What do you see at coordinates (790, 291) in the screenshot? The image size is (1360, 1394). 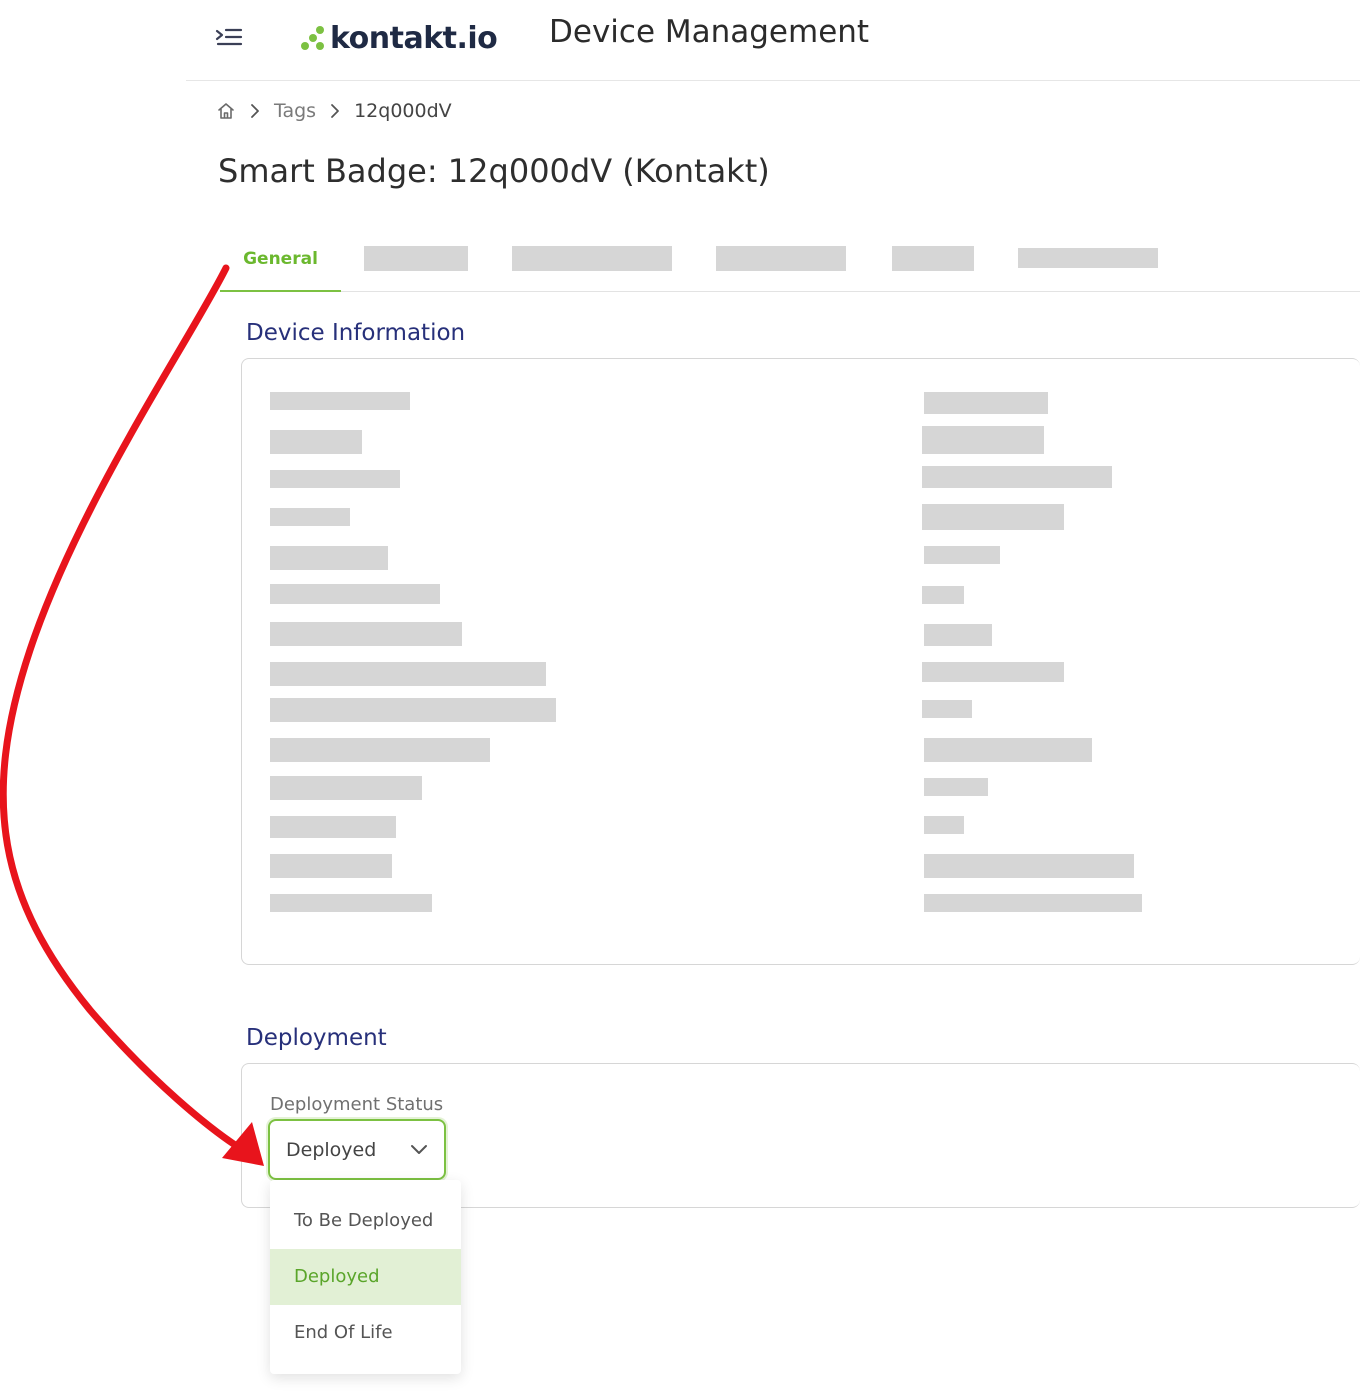 I see `tabs-divider` at bounding box center [790, 291].